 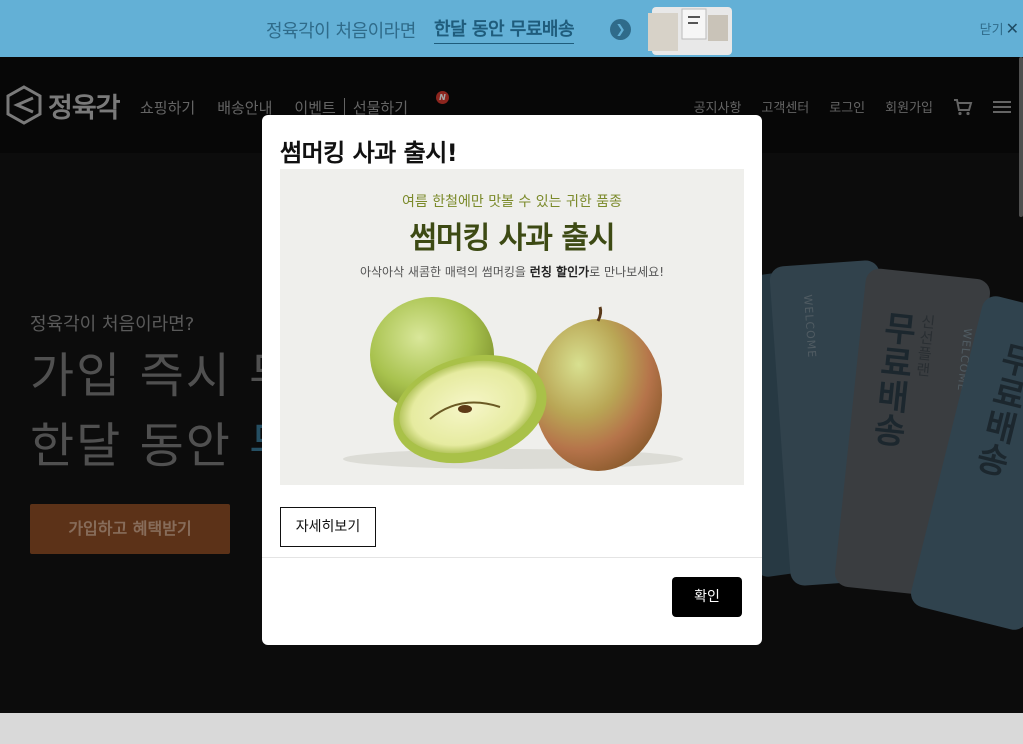 I want to click on modal-divider, so click(x=512, y=557).